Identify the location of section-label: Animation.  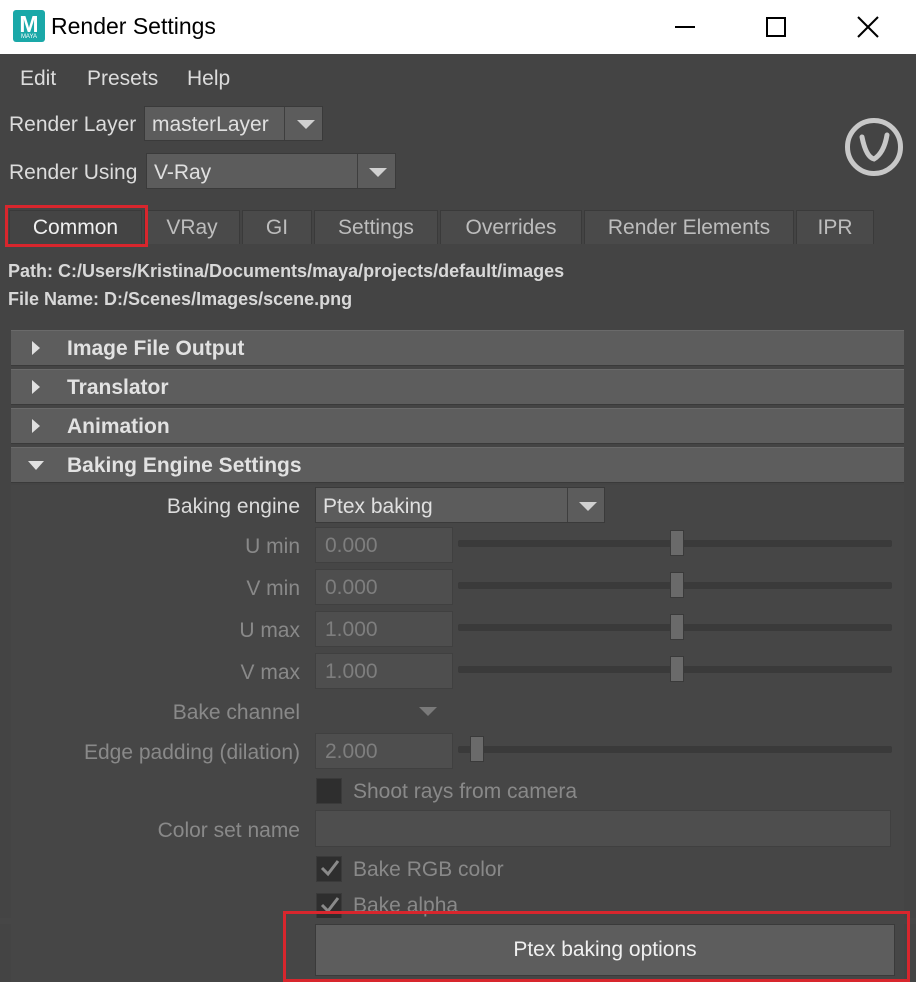
(118, 426).